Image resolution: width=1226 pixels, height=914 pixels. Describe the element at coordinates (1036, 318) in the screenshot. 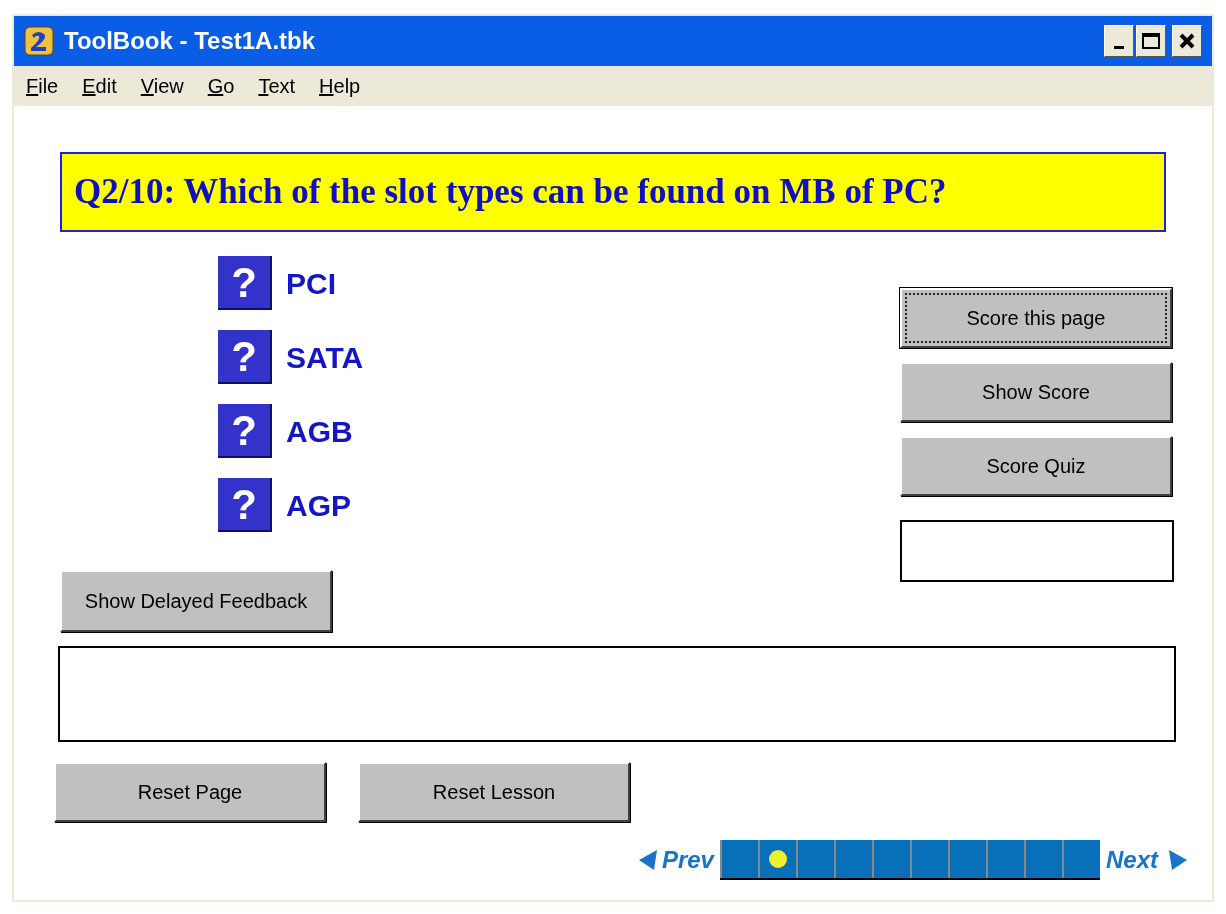

I see `score-button: Score this page` at that location.